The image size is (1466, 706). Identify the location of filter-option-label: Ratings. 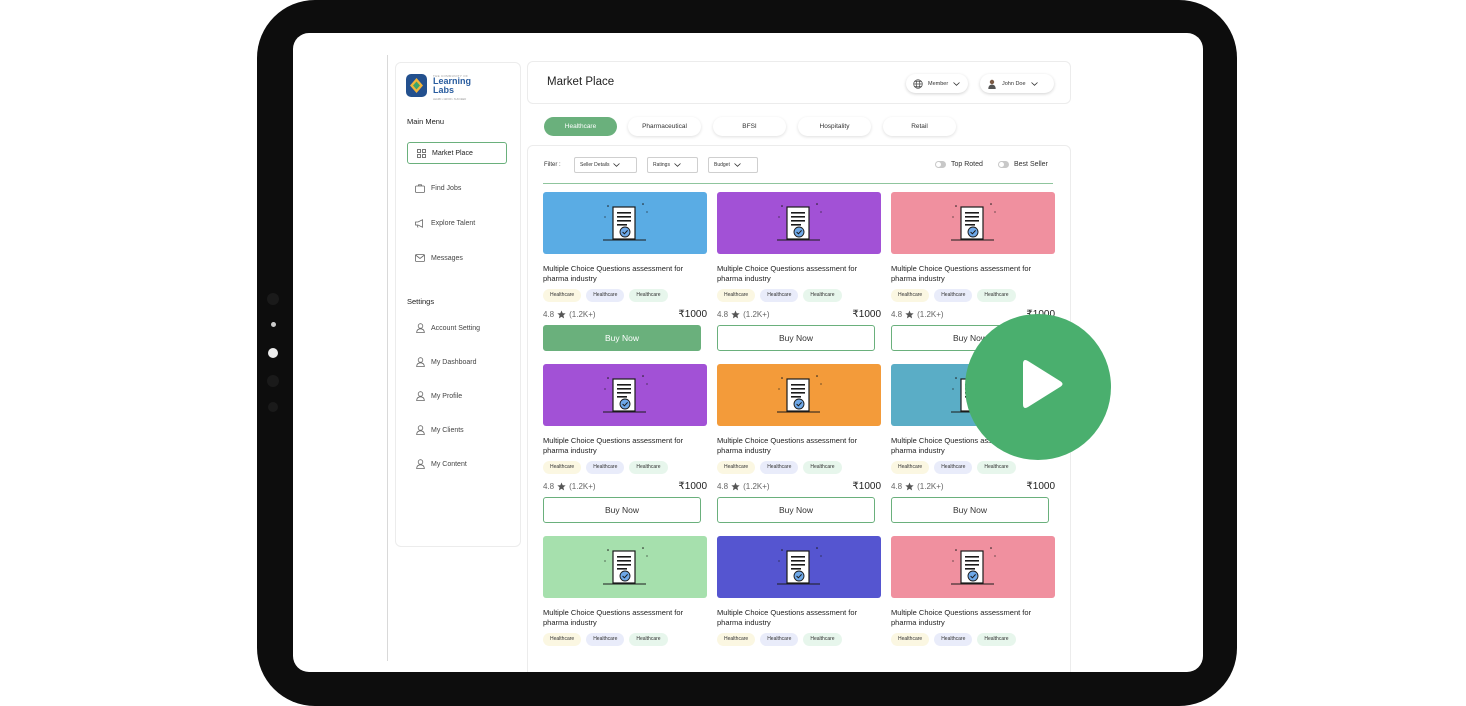
(661, 165).